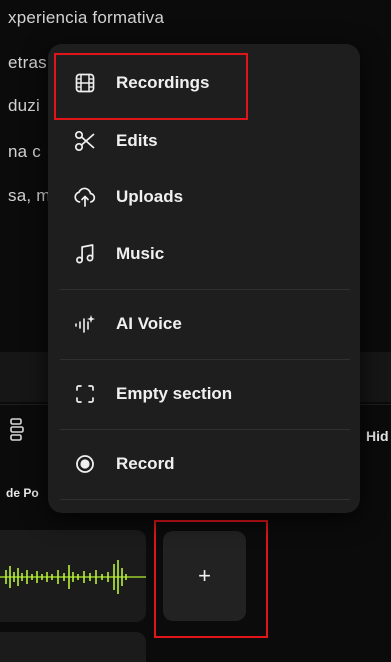 The height and width of the screenshot is (662, 391). I want to click on menu-item-label: Uploads, so click(150, 196).